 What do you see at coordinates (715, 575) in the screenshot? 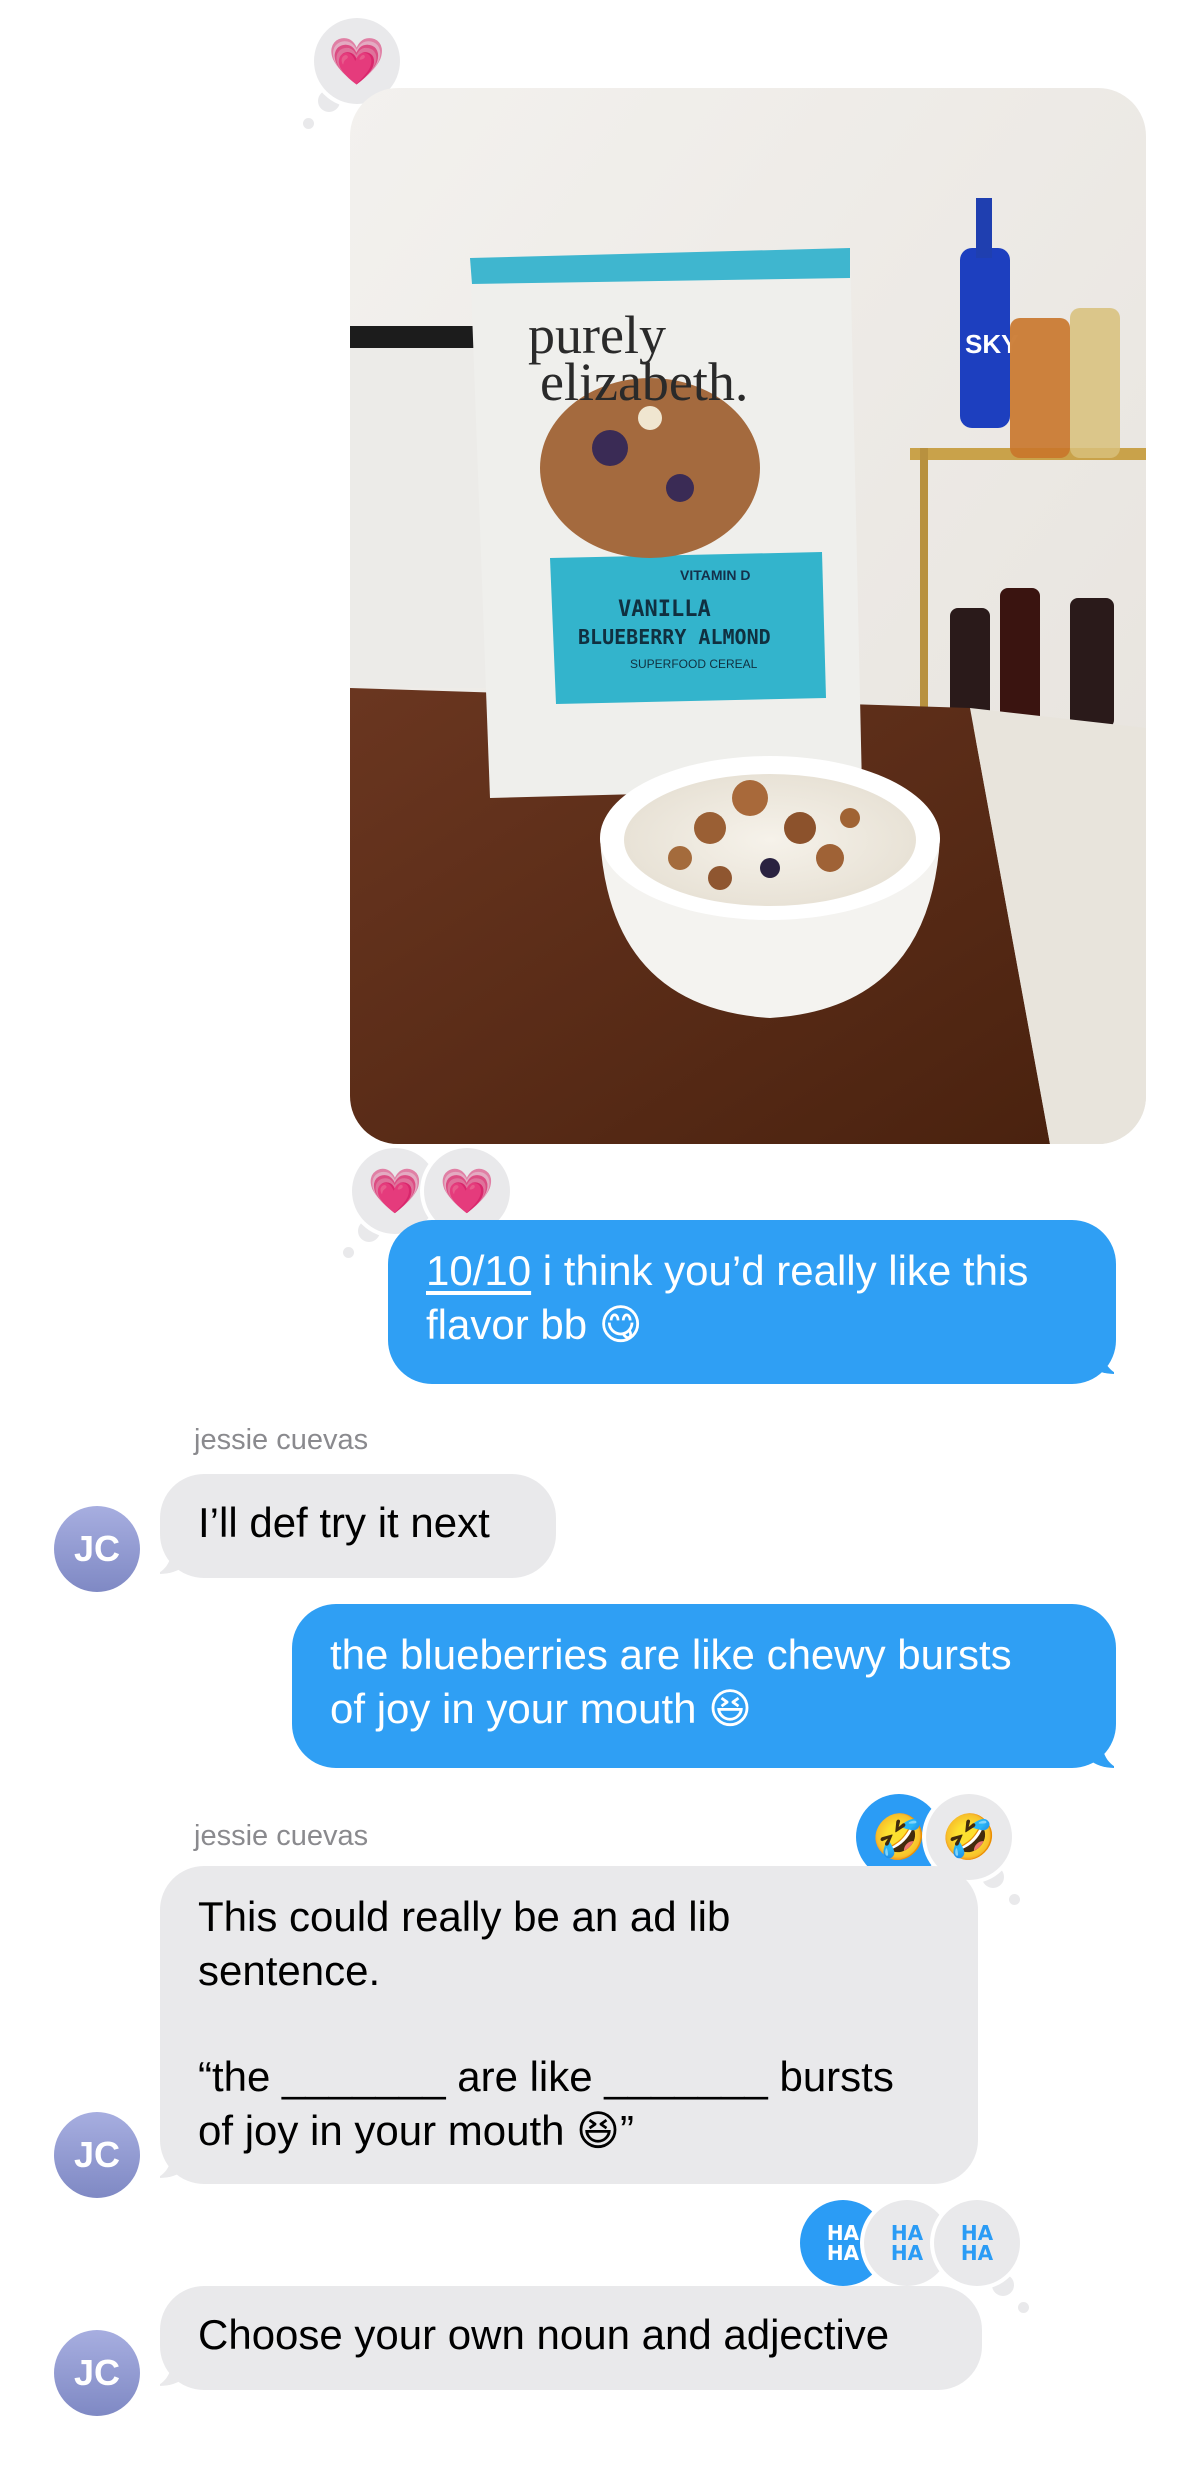
I see `box-vitamin: VITAMIN D` at bounding box center [715, 575].